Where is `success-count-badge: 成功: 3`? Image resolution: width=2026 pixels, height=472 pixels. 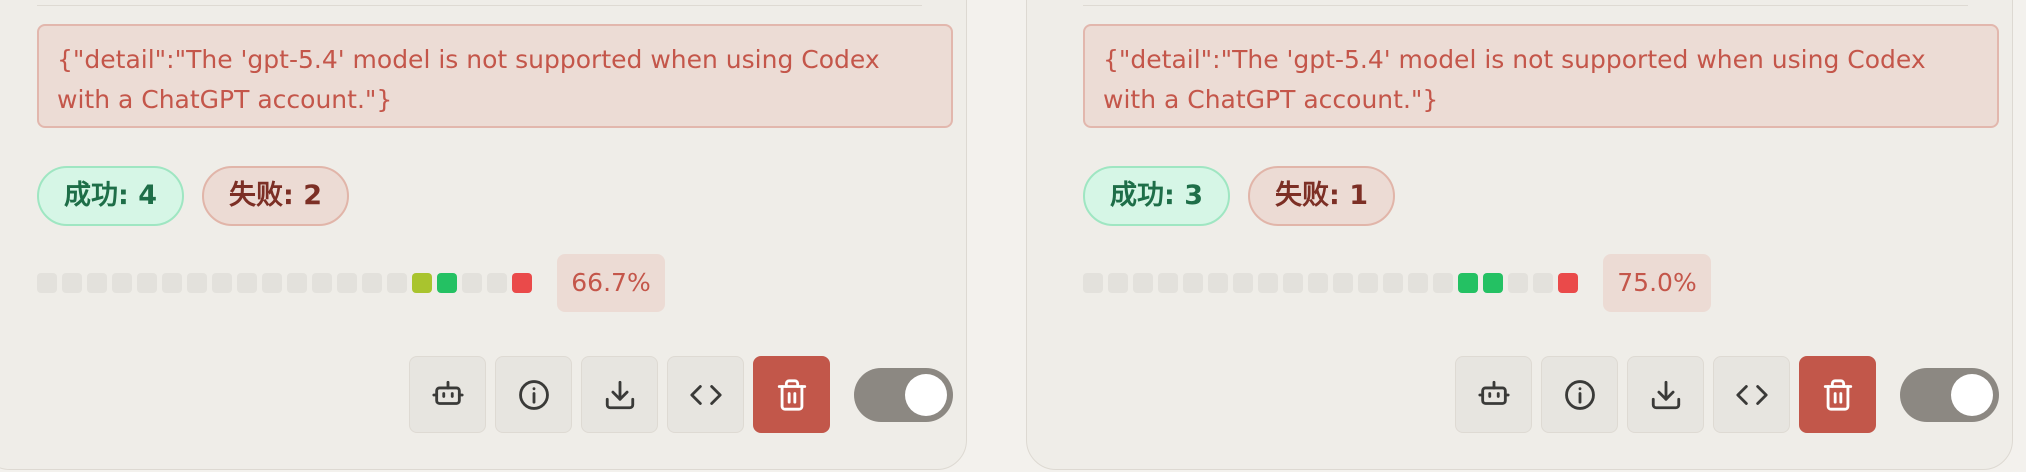
success-count-badge: 成功: 3 is located at coordinates (1156, 196).